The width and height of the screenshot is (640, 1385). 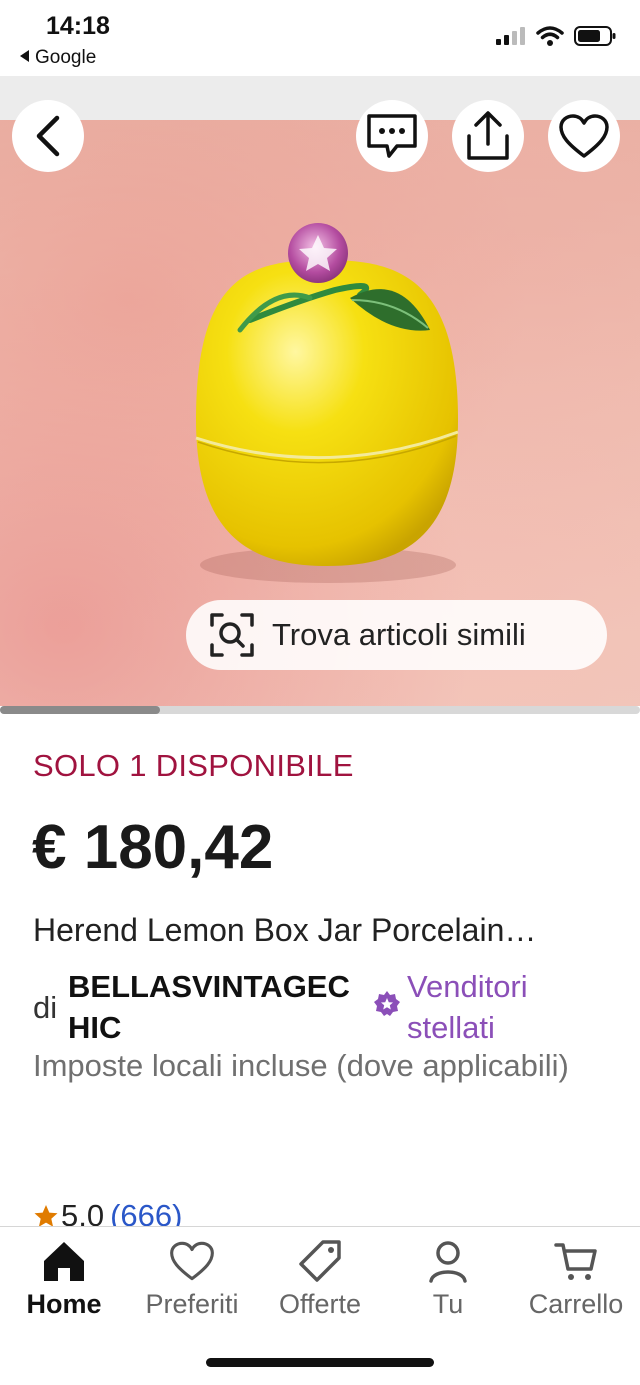 I want to click on status-bar: 14:18 Google, so click(x=320, y=38).